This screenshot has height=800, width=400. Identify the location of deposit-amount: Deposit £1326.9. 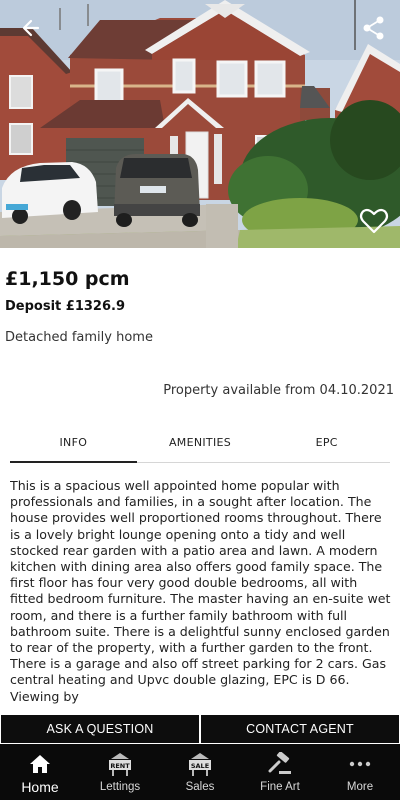
(65, 306).